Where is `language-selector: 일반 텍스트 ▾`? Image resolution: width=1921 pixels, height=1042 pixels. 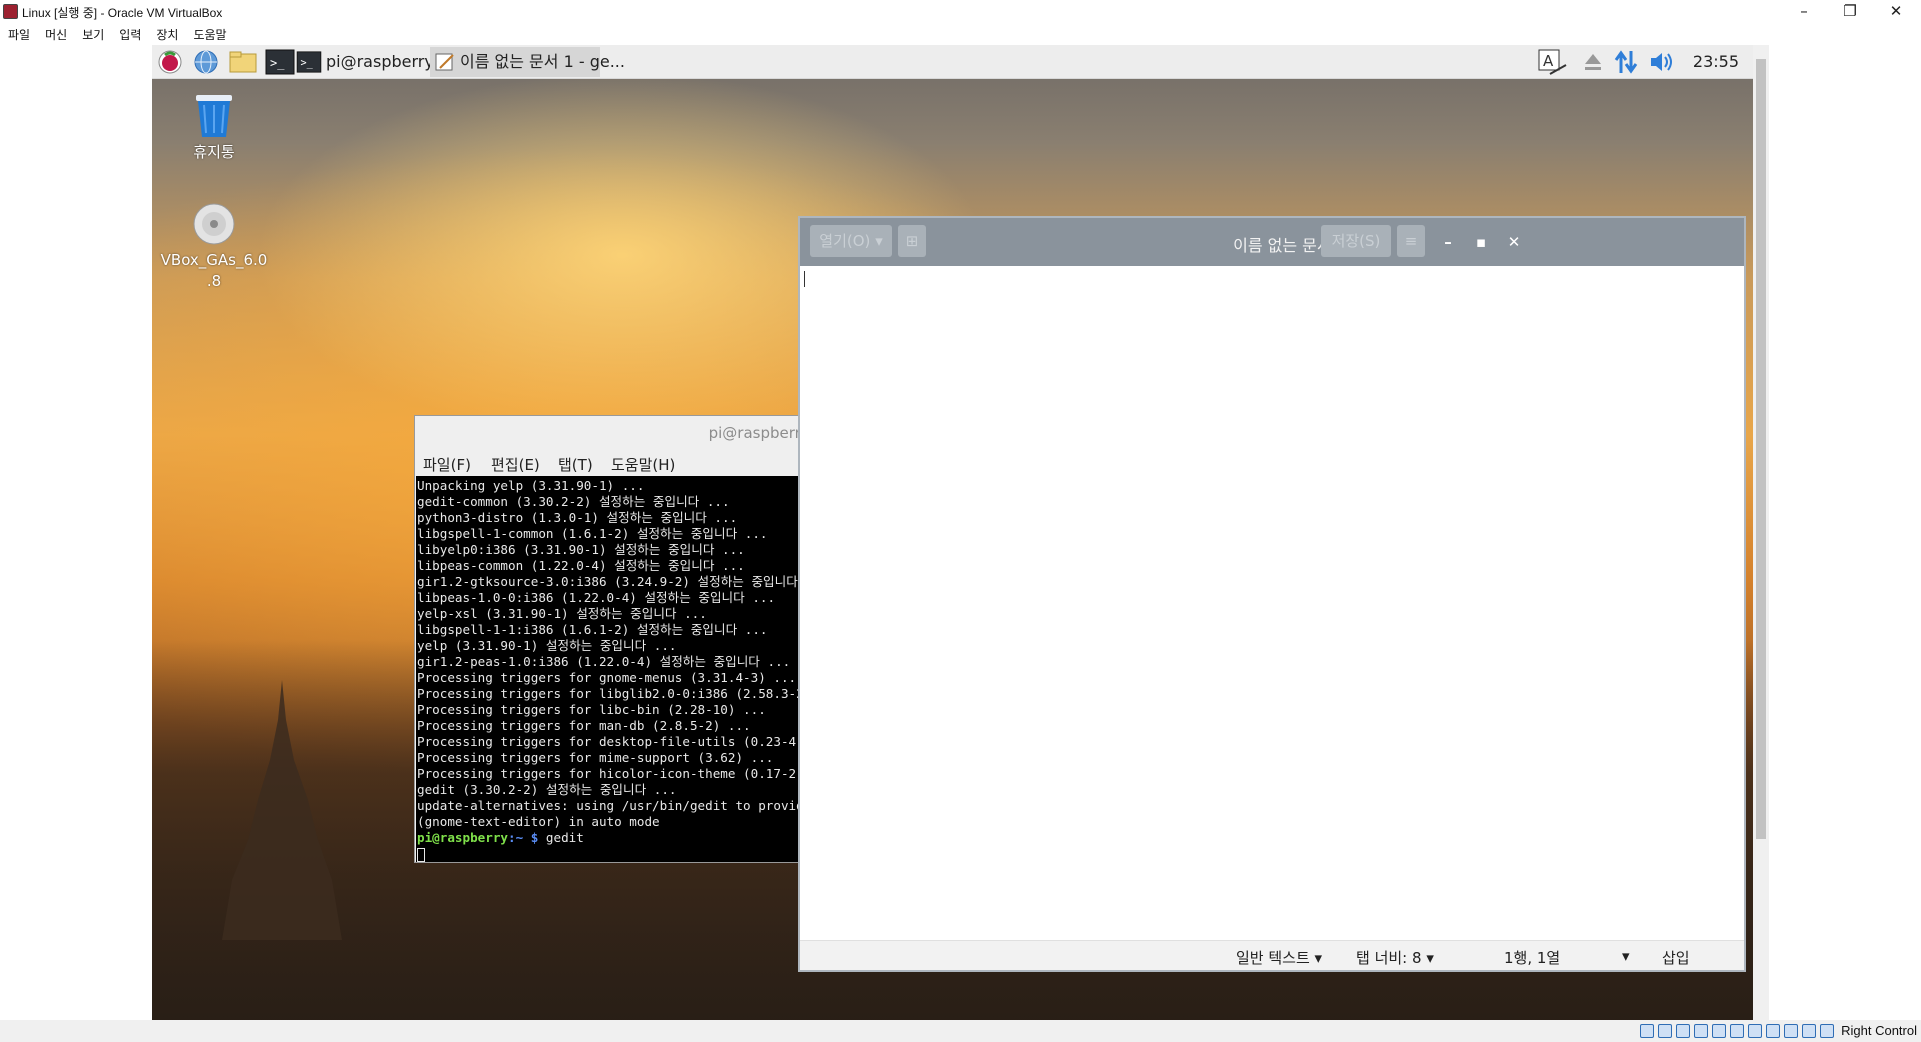
language-selector: 일반 텍스트 ▾ is located at coordinates (1279, 957).